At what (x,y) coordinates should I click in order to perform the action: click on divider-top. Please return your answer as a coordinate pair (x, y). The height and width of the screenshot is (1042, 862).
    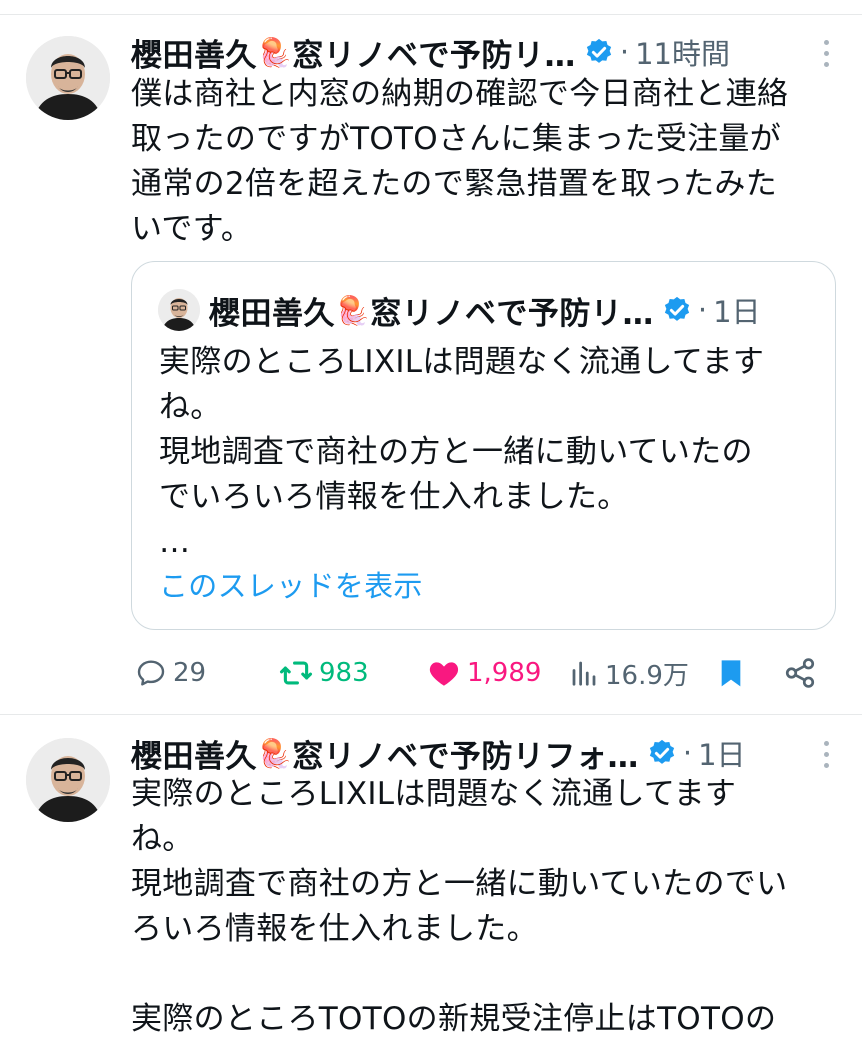
    Looking at the image, I should click on (431, 14).